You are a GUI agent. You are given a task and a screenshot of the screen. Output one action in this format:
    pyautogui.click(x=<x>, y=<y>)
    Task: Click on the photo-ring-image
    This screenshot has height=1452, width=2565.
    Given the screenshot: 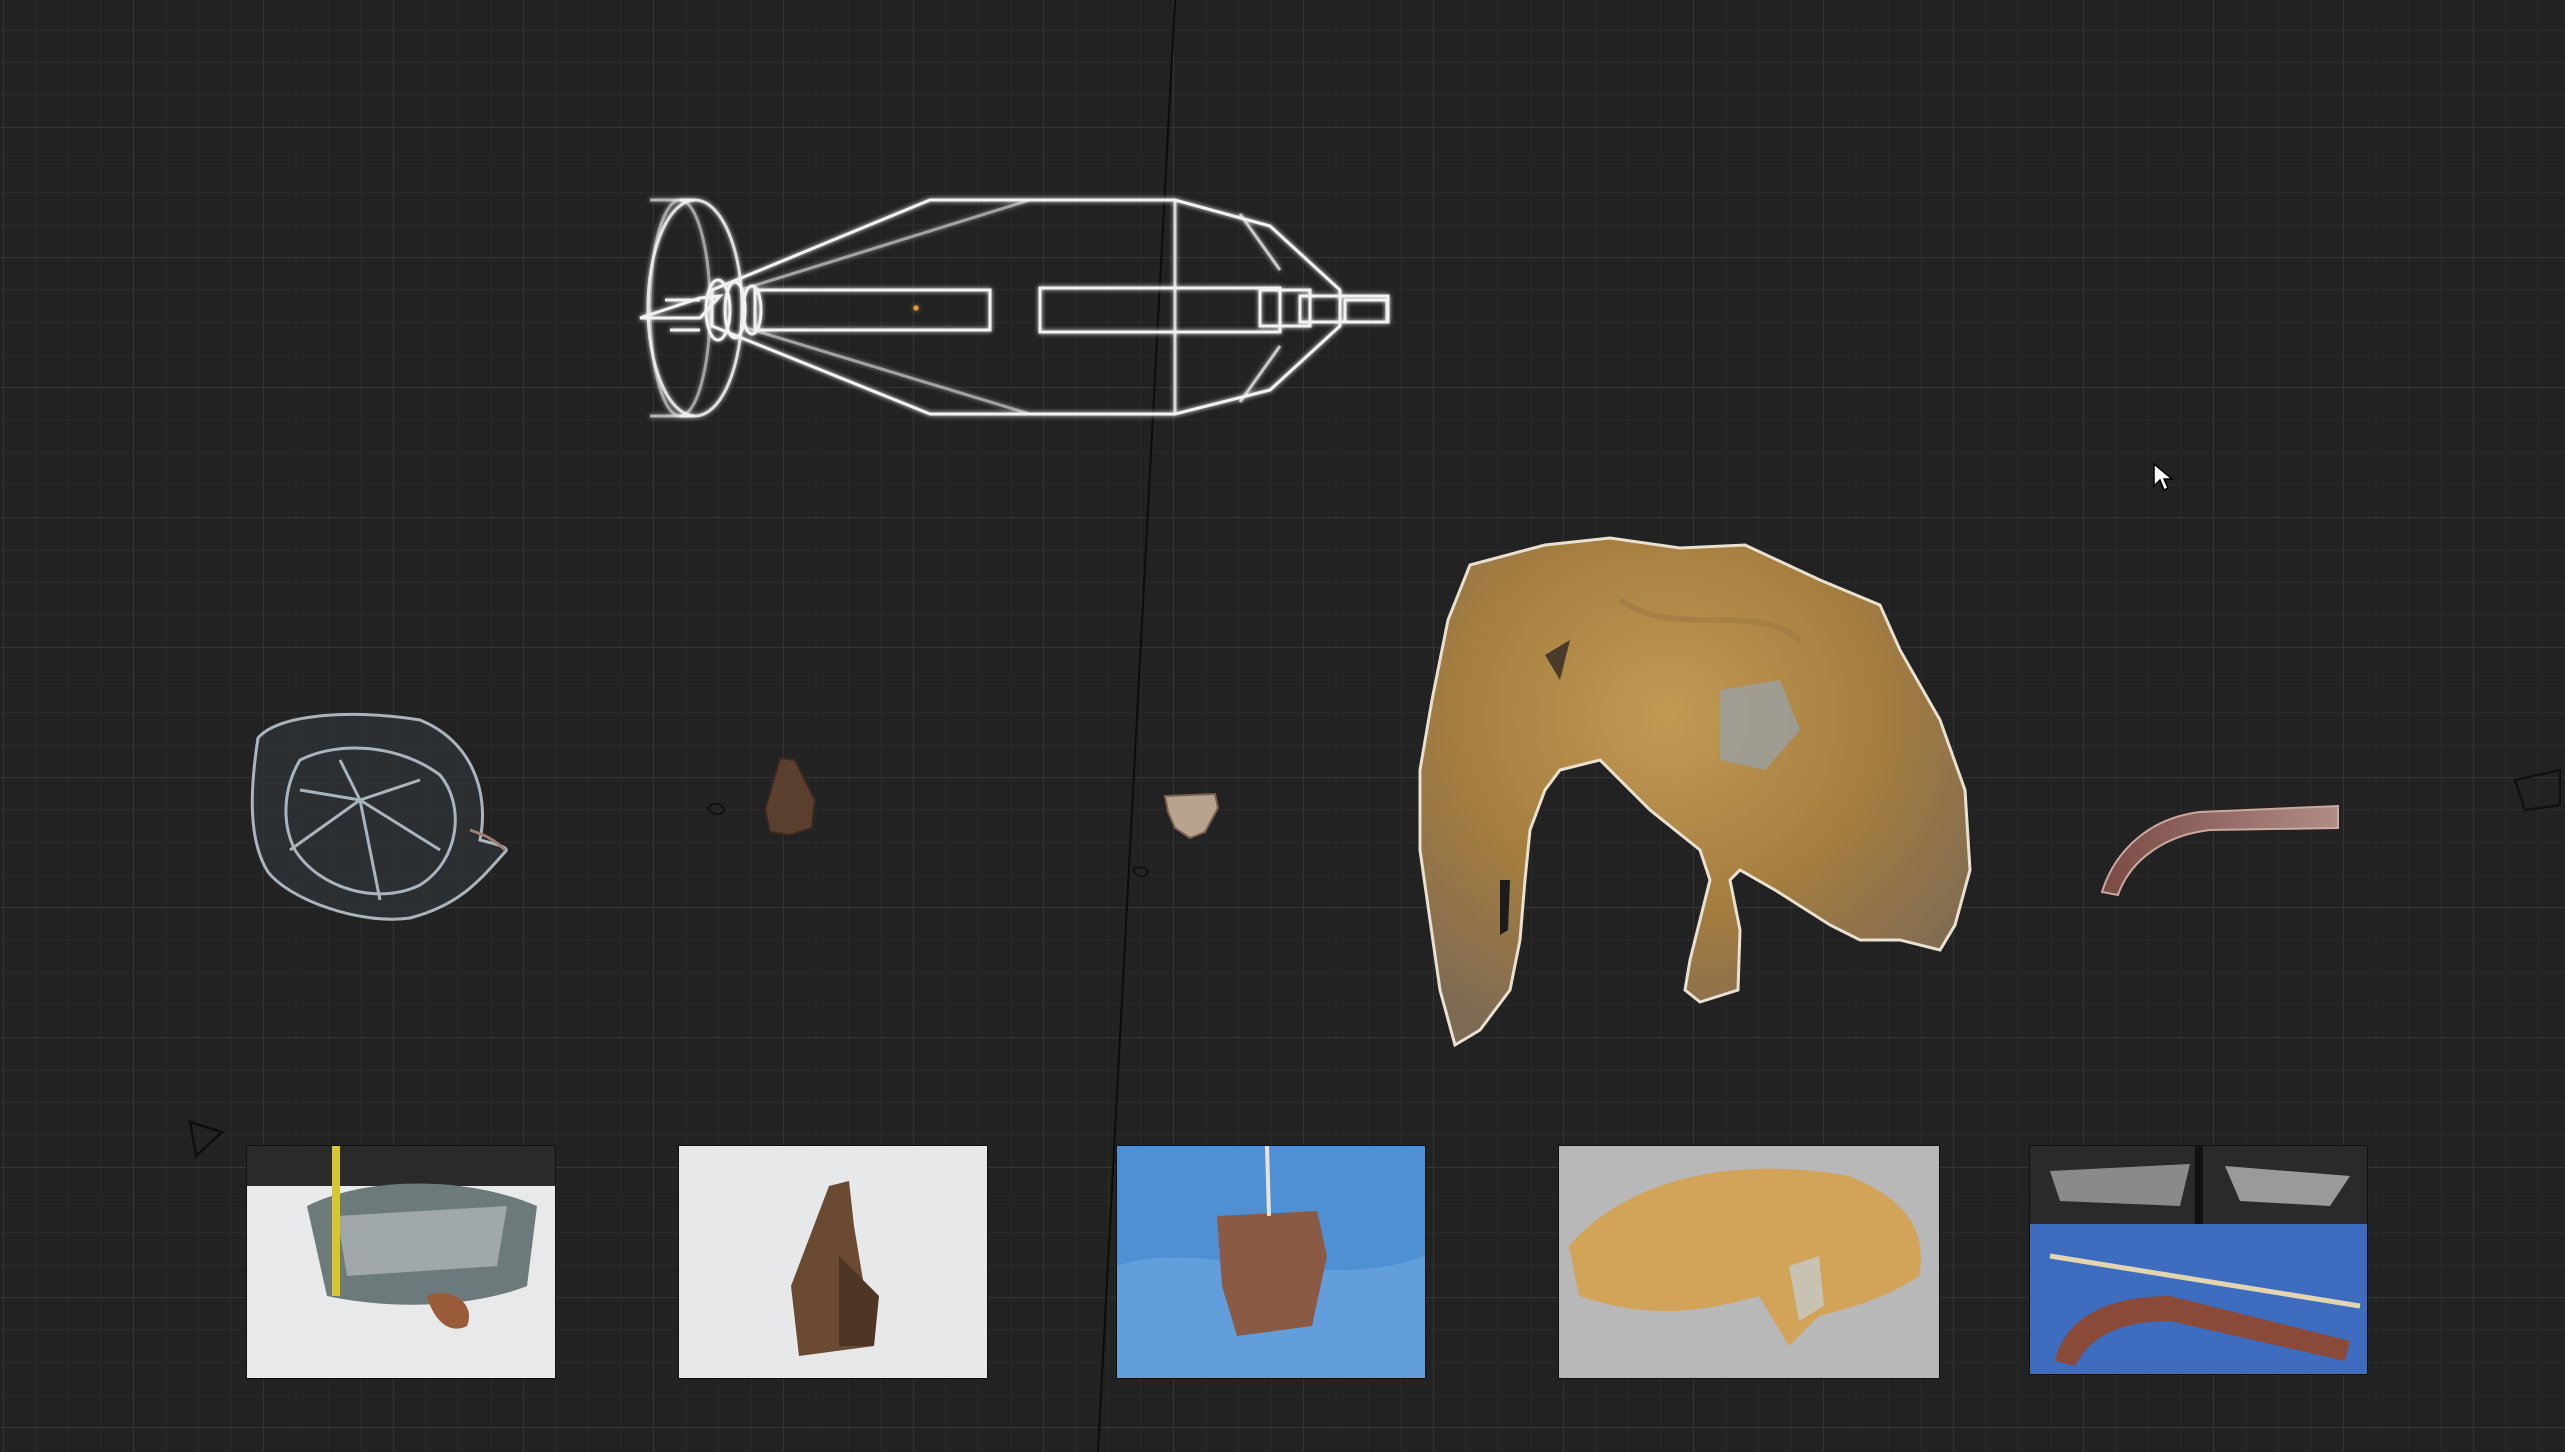 What is the action you would take?
    pyautogui.click(x=401, y=1262)
    